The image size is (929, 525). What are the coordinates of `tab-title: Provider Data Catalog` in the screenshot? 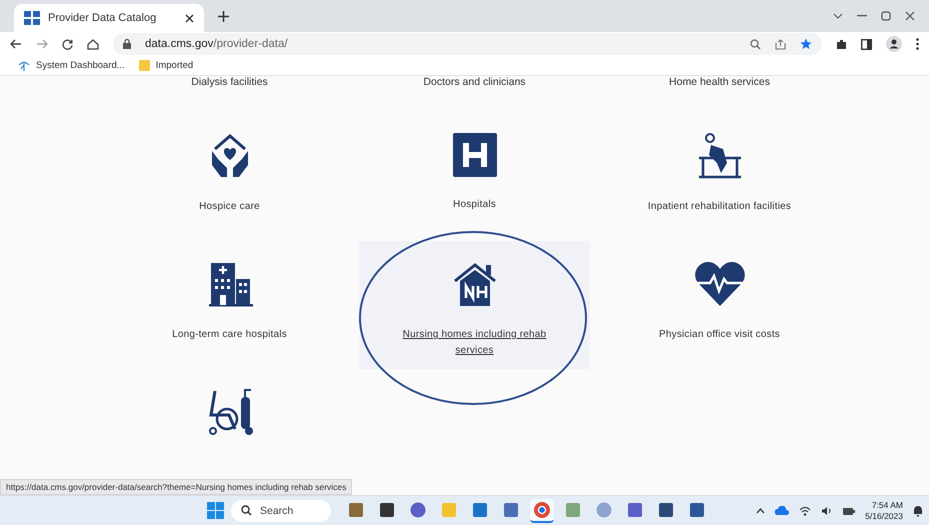 It's located at (103, 18).